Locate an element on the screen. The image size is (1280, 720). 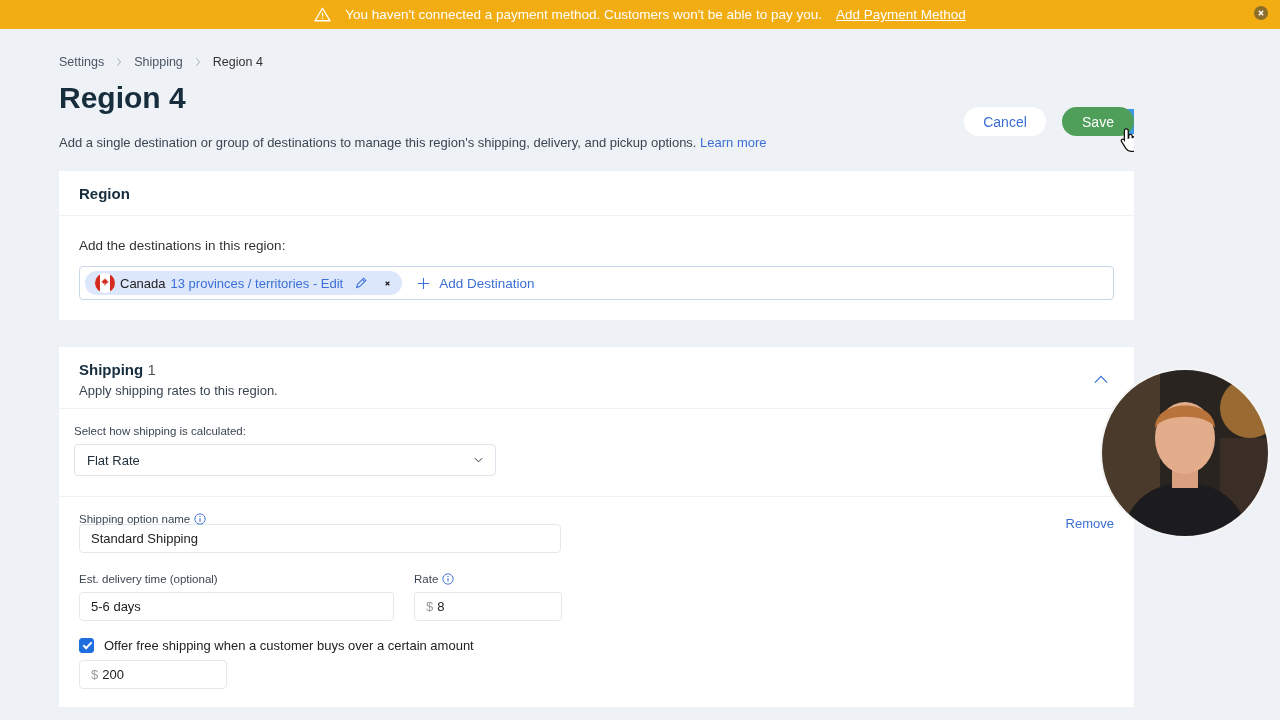
hand-cursor-icon is located at coordinates (1127, 139).